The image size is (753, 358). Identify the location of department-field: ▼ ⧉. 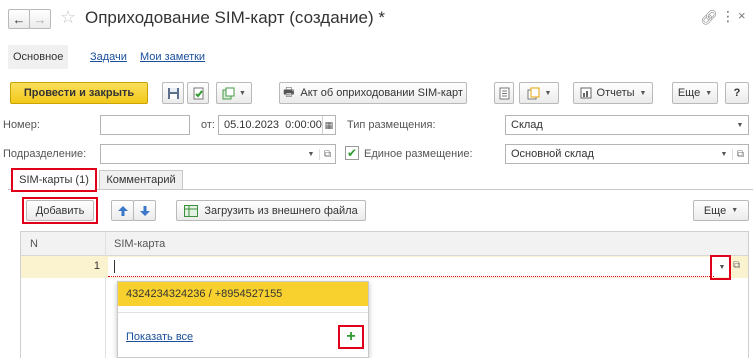
(218, 154).